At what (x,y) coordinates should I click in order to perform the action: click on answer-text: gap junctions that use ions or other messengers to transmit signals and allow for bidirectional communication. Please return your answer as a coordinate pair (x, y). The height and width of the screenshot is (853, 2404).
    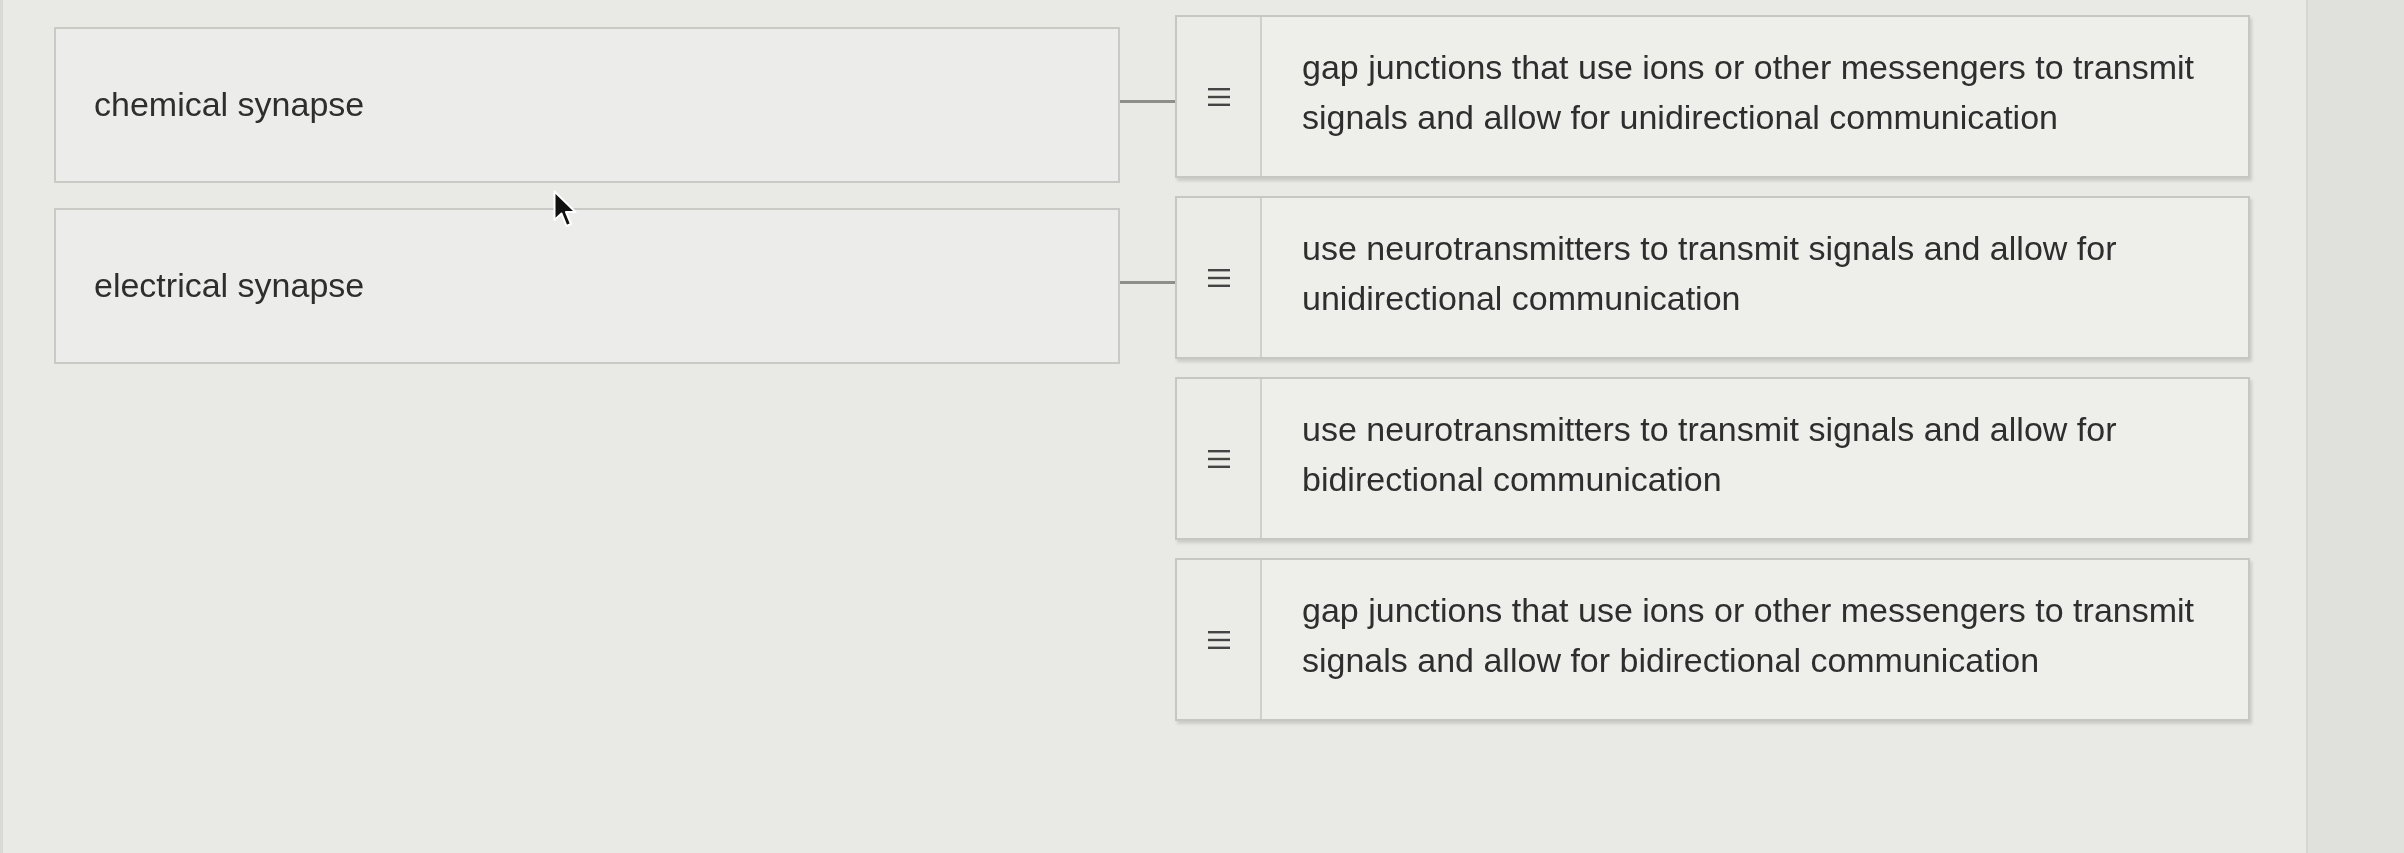
    Looking at the image, I should click on (1749, 635).